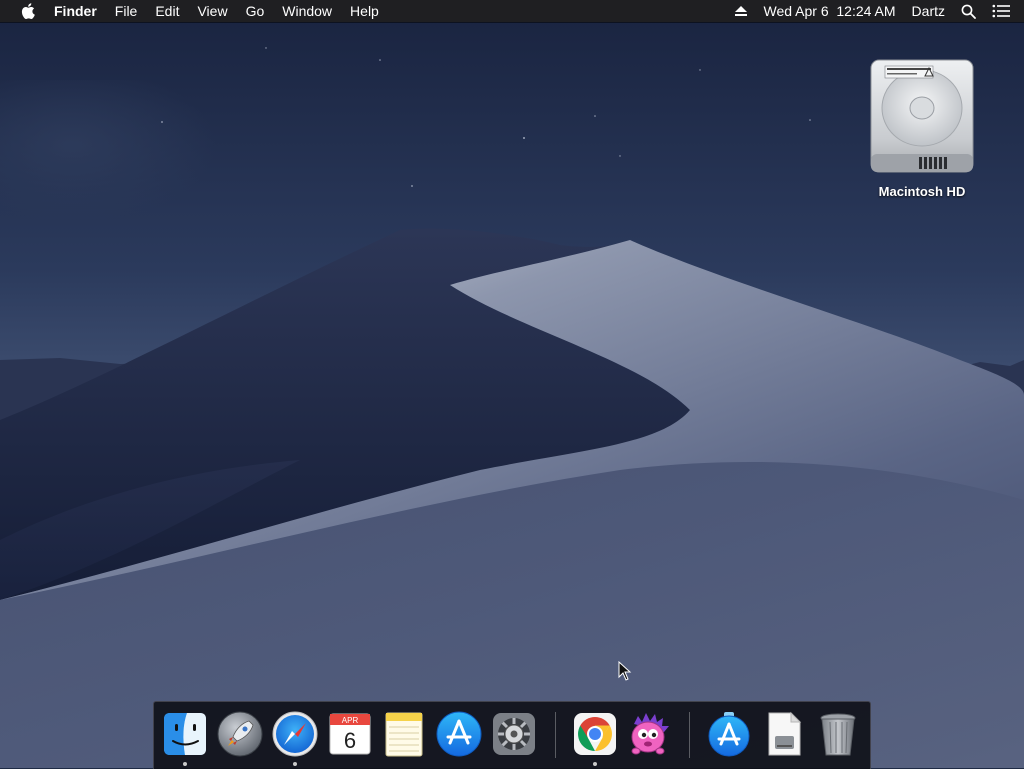  Describe the element at coordinates (922, 116) in the screenshot. I see `hard-drive-icon` at that location.